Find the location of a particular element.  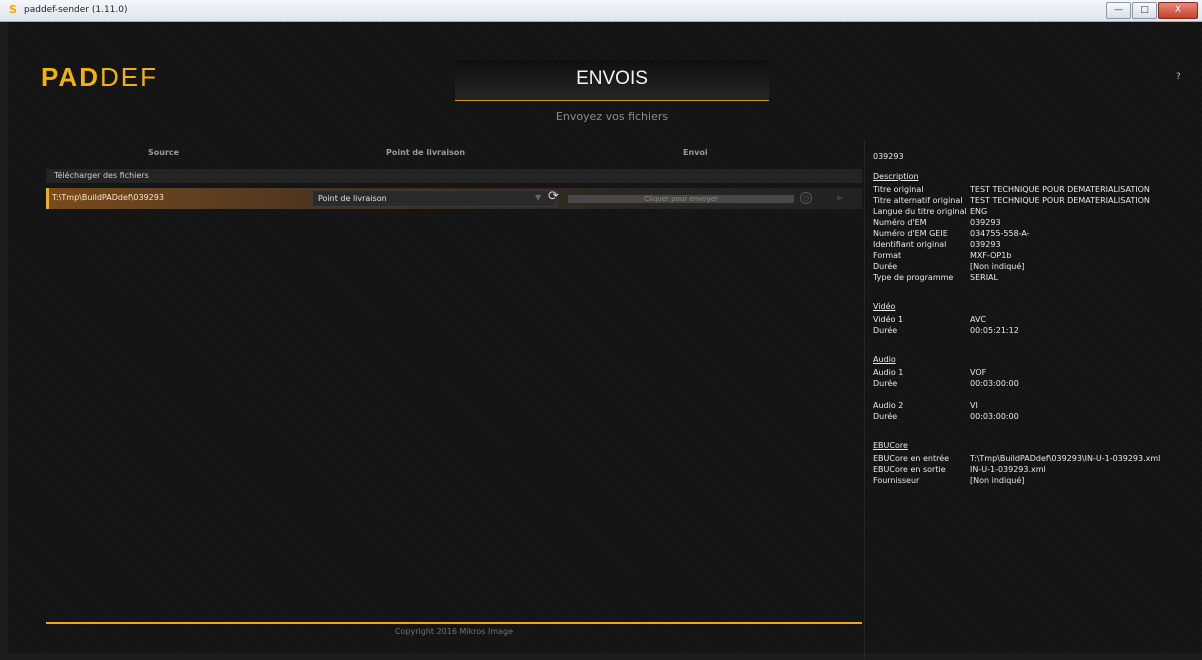

detail-label: Titre original is located at coordinates (898, 189).